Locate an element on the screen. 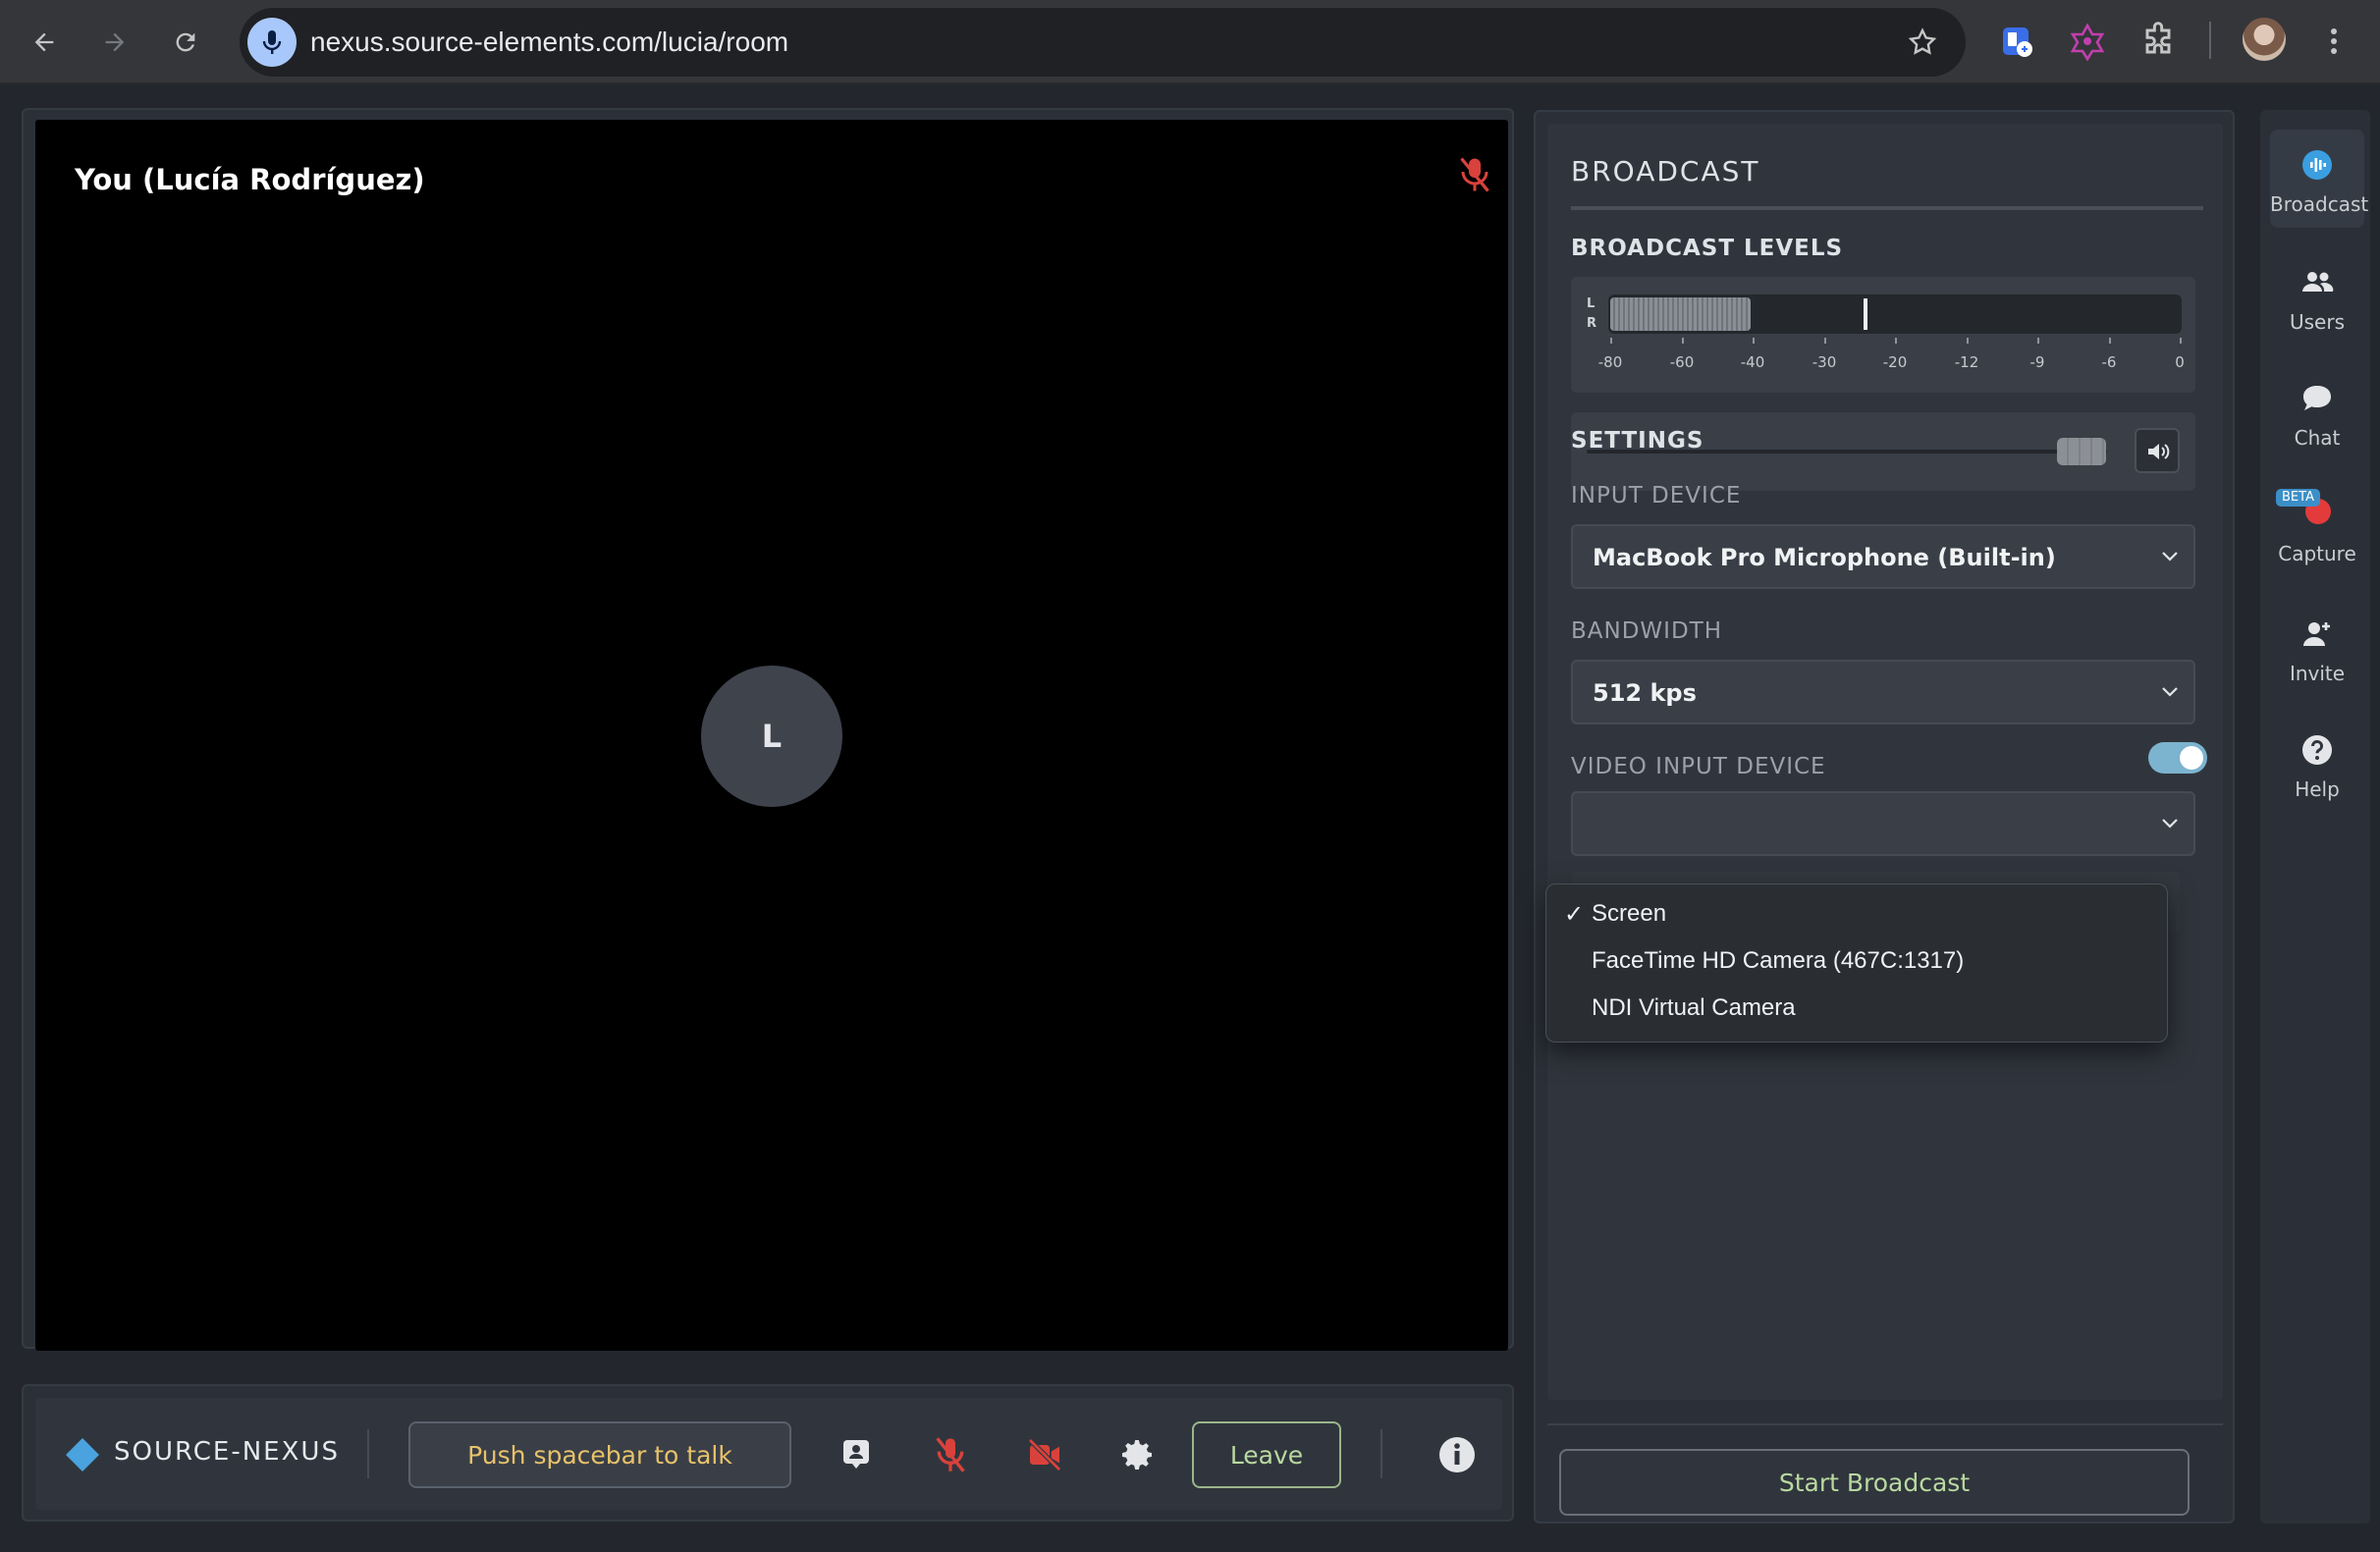  meter-tick-label: -80 is located at coordinates (1610, 362).